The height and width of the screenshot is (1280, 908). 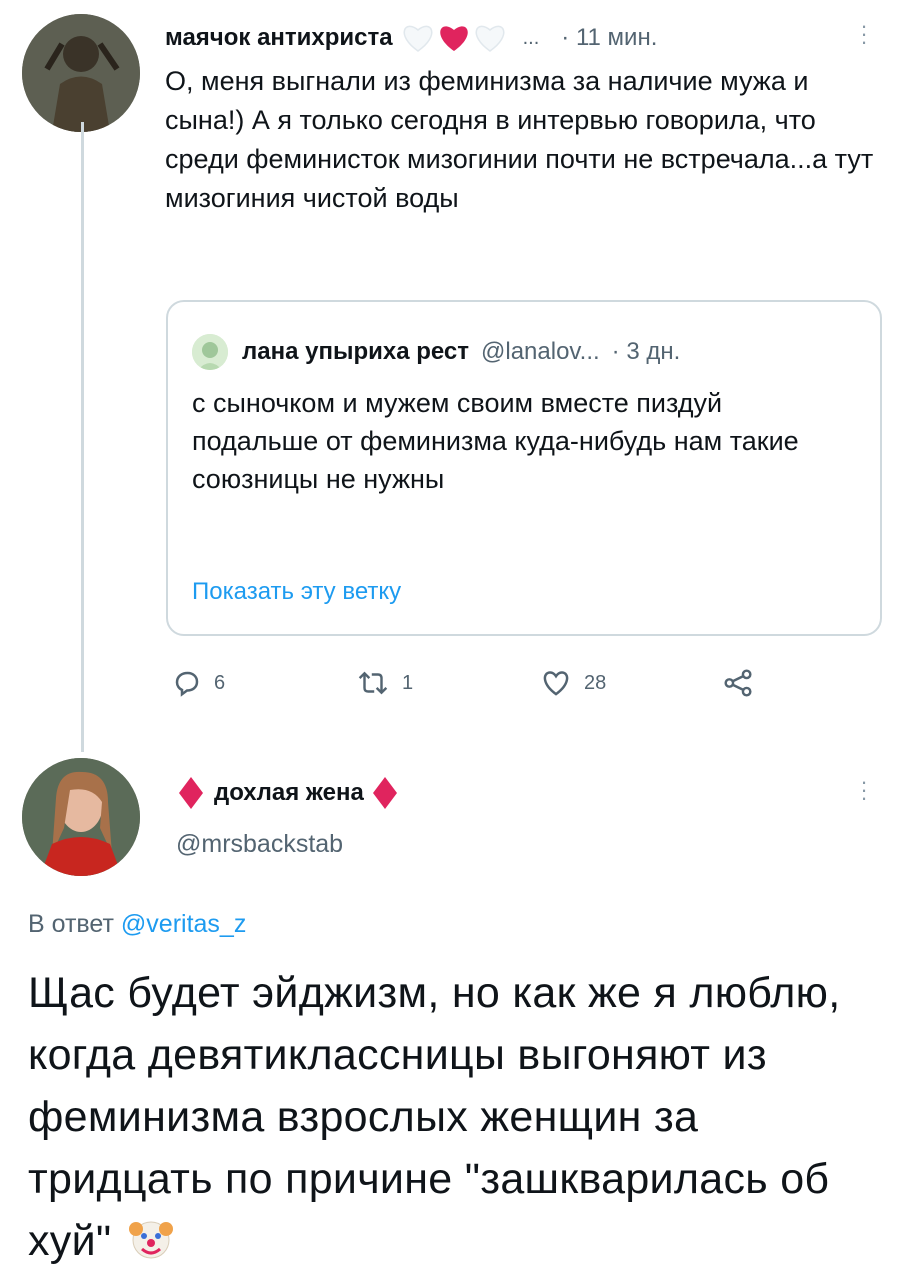 I want to click on like-count: 28, so click(x=595, y=682).